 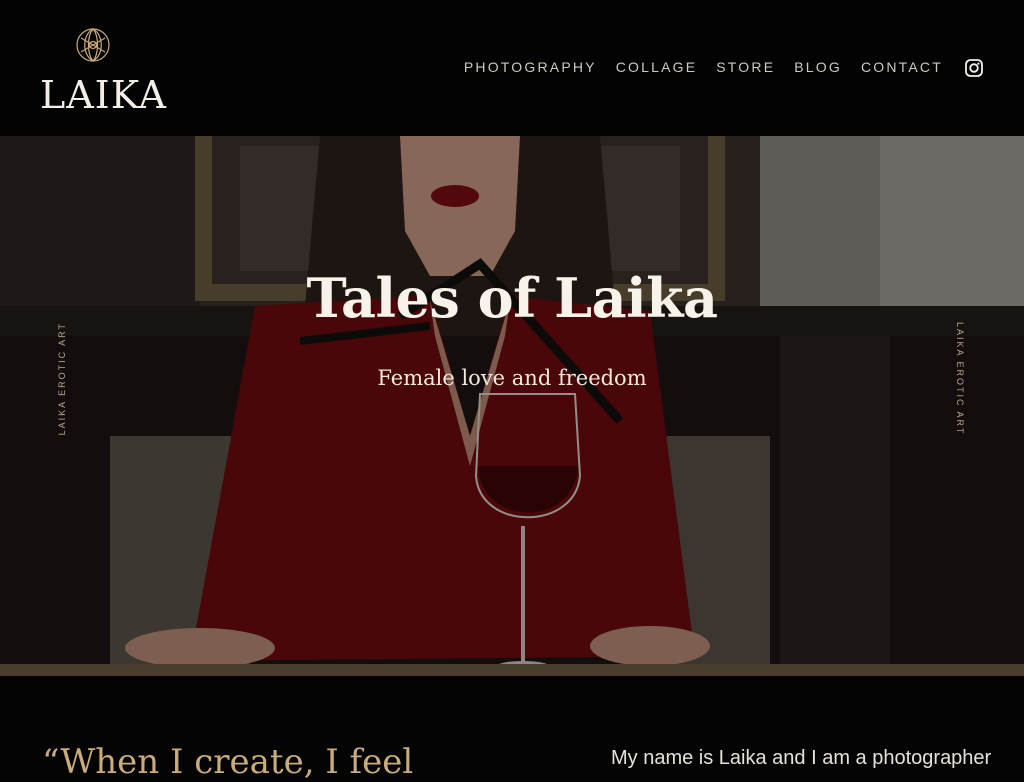 What do you see at coordinates (103, 69) in the screenshot?
I see `site-logo: LAIKA` at bounding box center [103, 69].